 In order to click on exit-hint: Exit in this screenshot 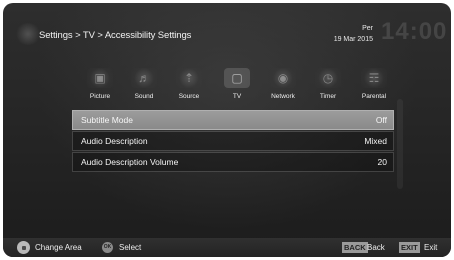, I will do `click(430, 247)`.